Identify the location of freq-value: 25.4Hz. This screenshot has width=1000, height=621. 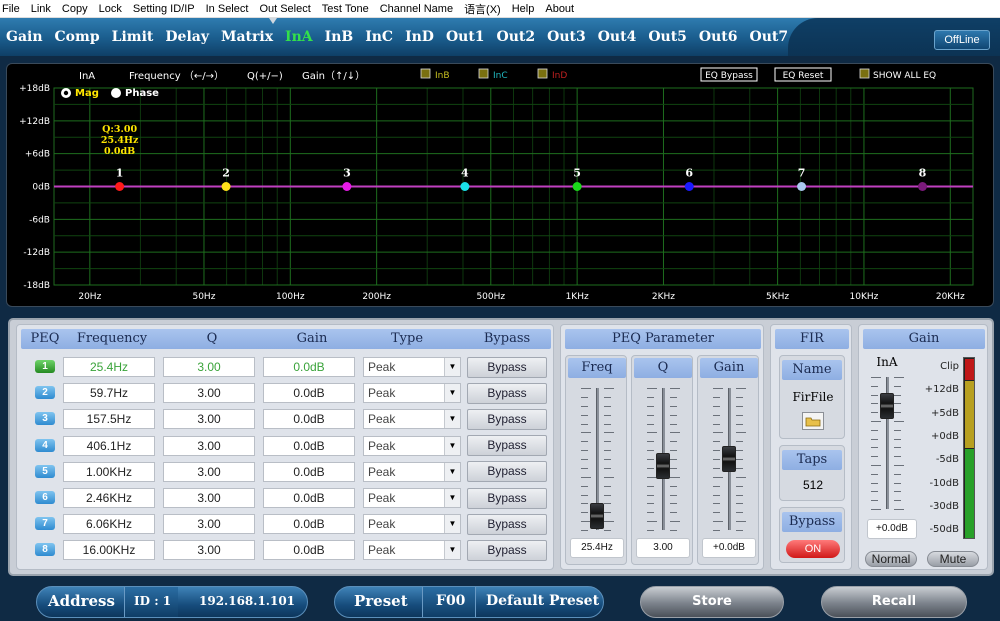
(597, 548).